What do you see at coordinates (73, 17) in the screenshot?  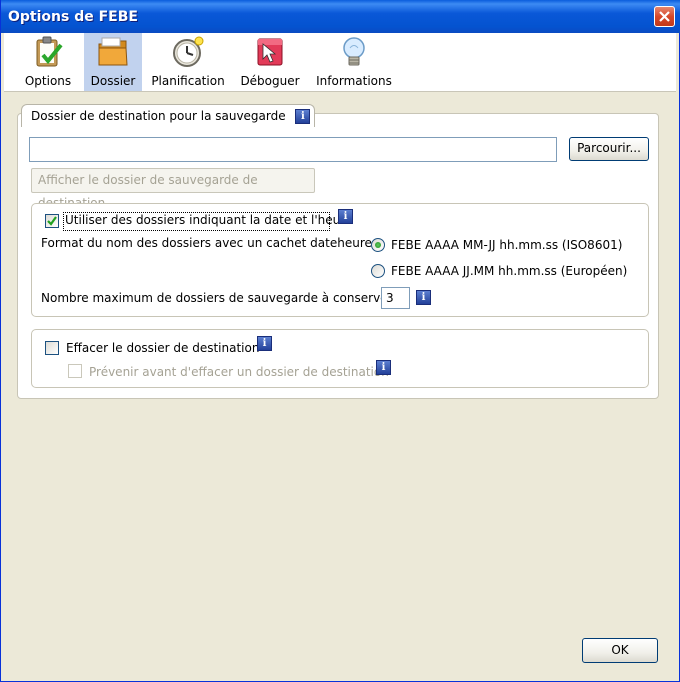 I see `window-title: Options de FEBE` at bounding box center [73, 17].